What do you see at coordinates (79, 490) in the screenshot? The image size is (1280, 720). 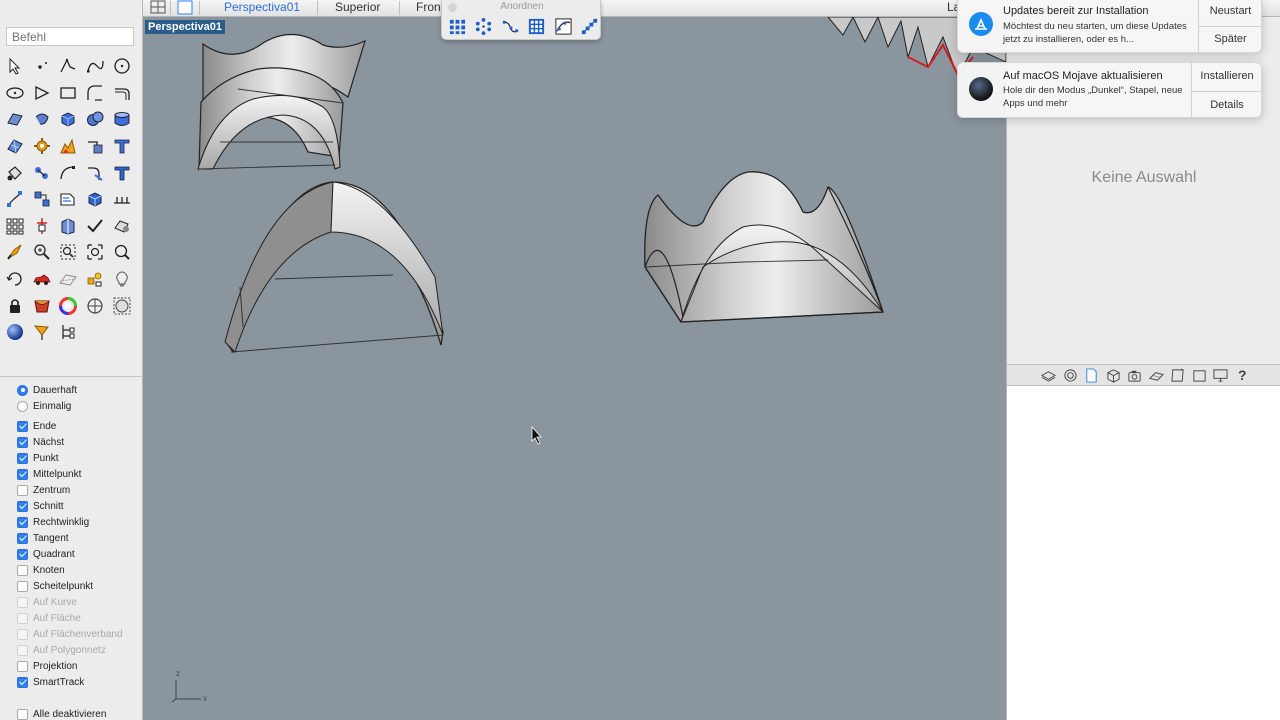 I see `osnap-center: Zentrum` at bounding box center [79, 490].